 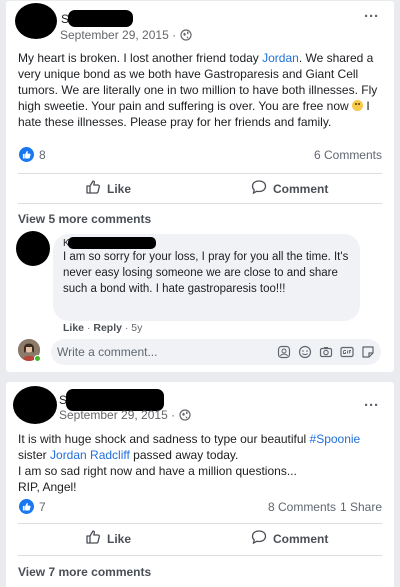 What do you see at coordinates (184, 455) in the screenshot?
I see `post-text: passed away today.` at bounding box center [184, 455].